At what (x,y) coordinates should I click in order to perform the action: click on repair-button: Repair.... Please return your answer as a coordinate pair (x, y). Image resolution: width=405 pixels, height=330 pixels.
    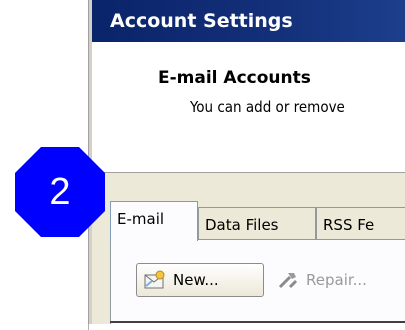
    Looking at the image, I should click on (338, 280).